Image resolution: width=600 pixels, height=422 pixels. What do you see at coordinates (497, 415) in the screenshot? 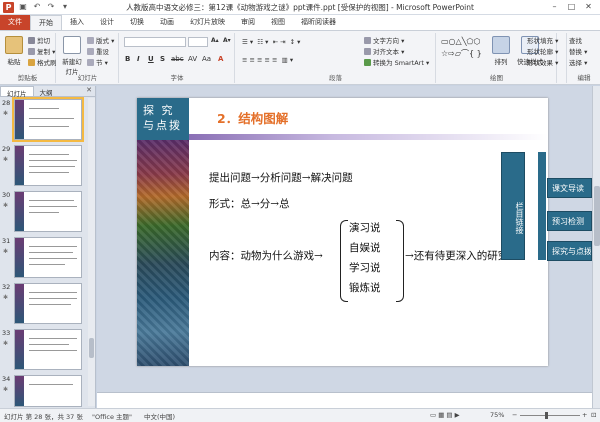
I see `zoom-level: 75%` at bounding box center [497, 415].